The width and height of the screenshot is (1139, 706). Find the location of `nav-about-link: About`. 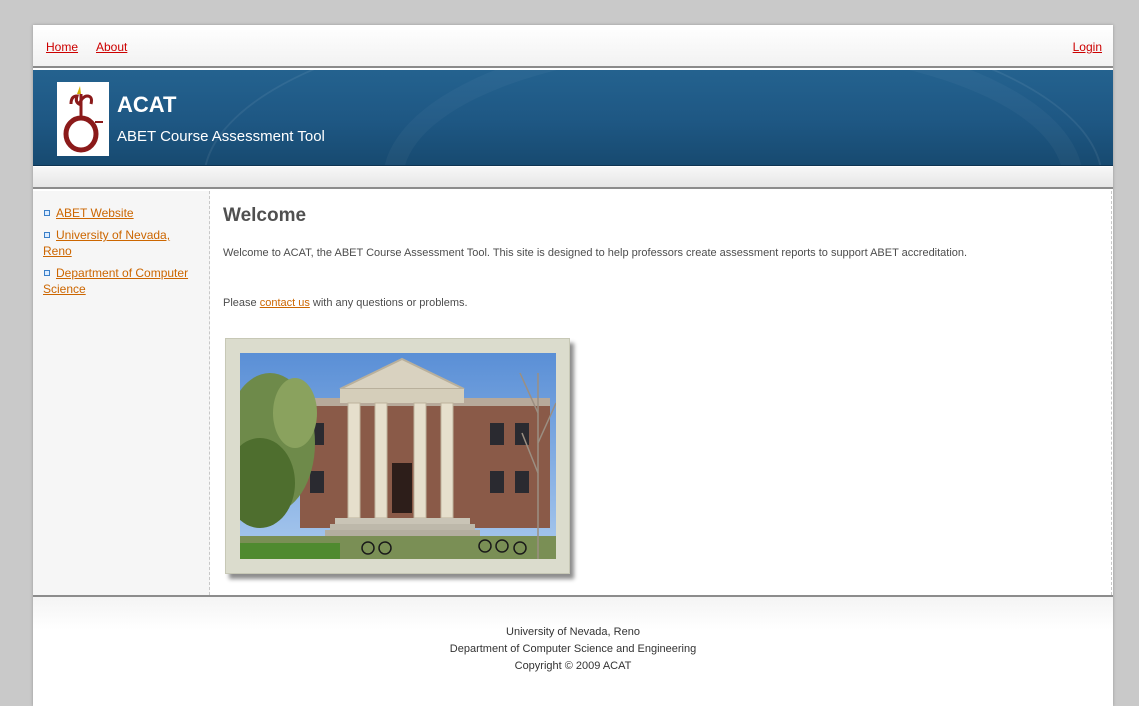

nav-about-link: About is located at coordinates (111, 47).